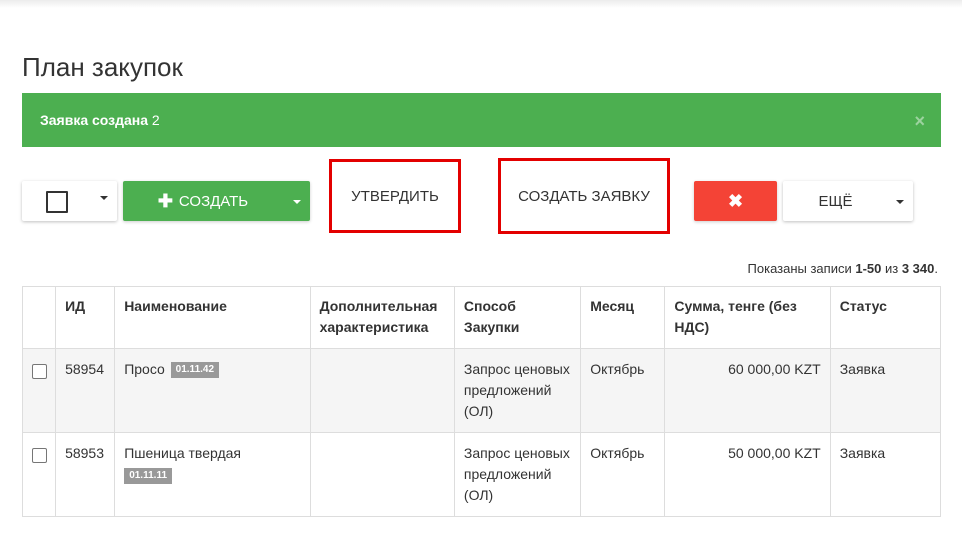 Image resolution: width=962 pixels, height=554 pixels. I want to click on alert-message: Заявка создана 2, so click(100, 120).